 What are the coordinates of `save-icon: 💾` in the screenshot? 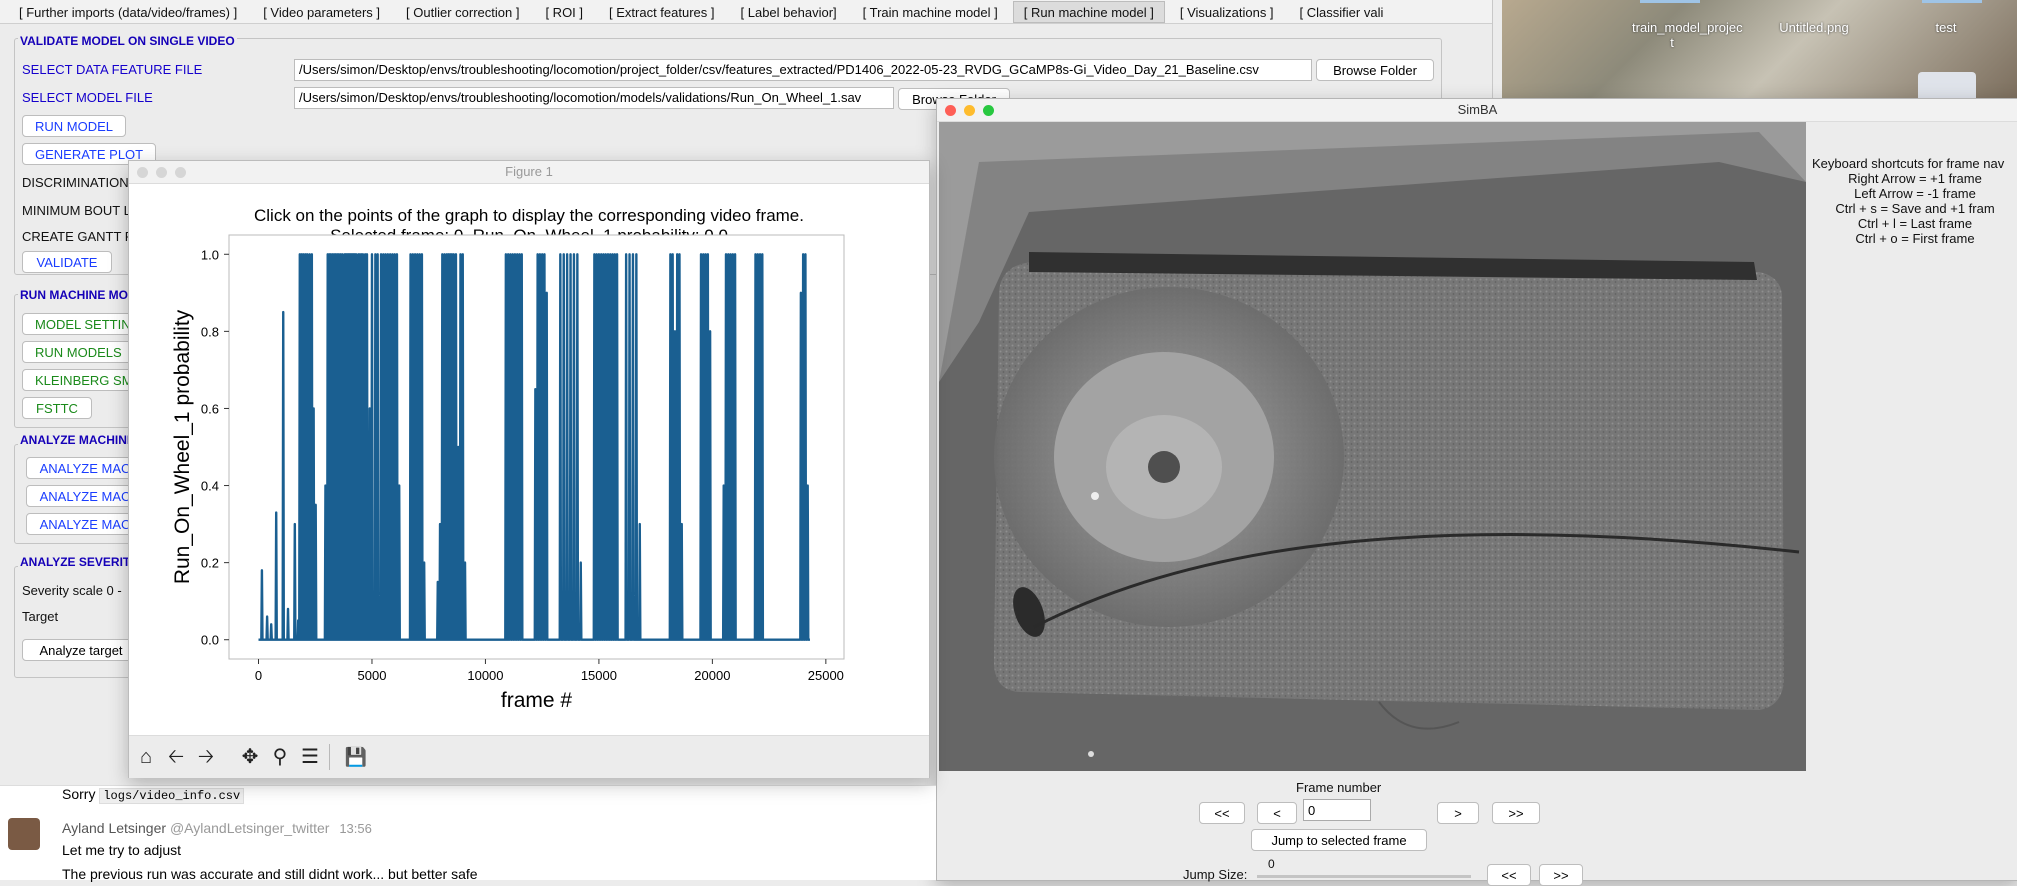 It's located at (356, 757).